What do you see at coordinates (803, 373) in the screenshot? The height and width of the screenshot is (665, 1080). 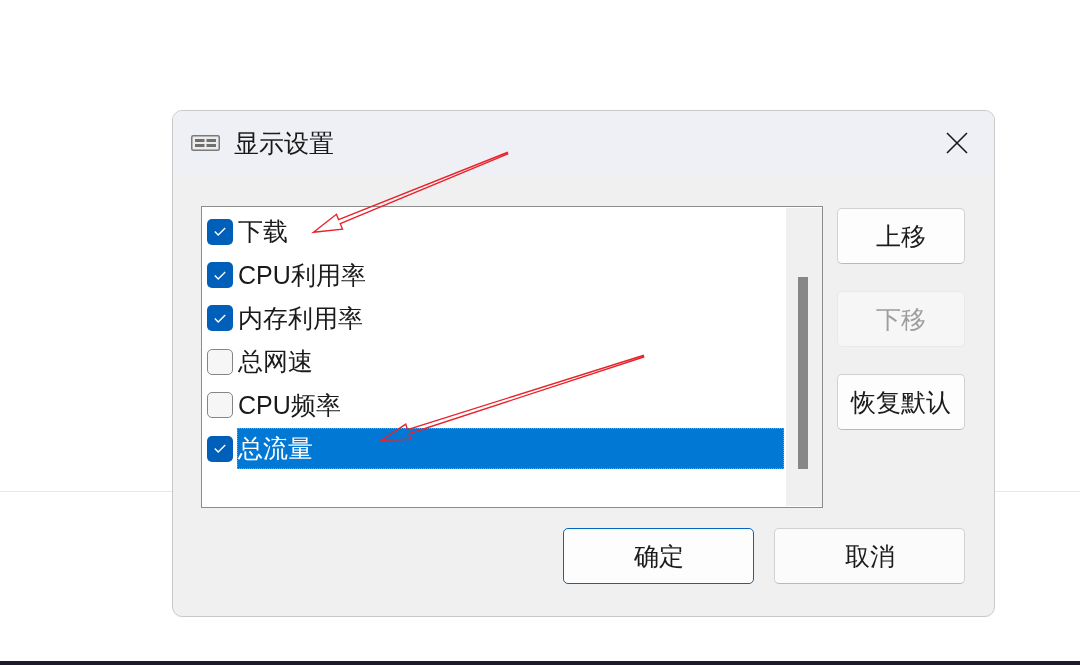 I see `scrollbar-thumb` at bounding box center [803, 373].